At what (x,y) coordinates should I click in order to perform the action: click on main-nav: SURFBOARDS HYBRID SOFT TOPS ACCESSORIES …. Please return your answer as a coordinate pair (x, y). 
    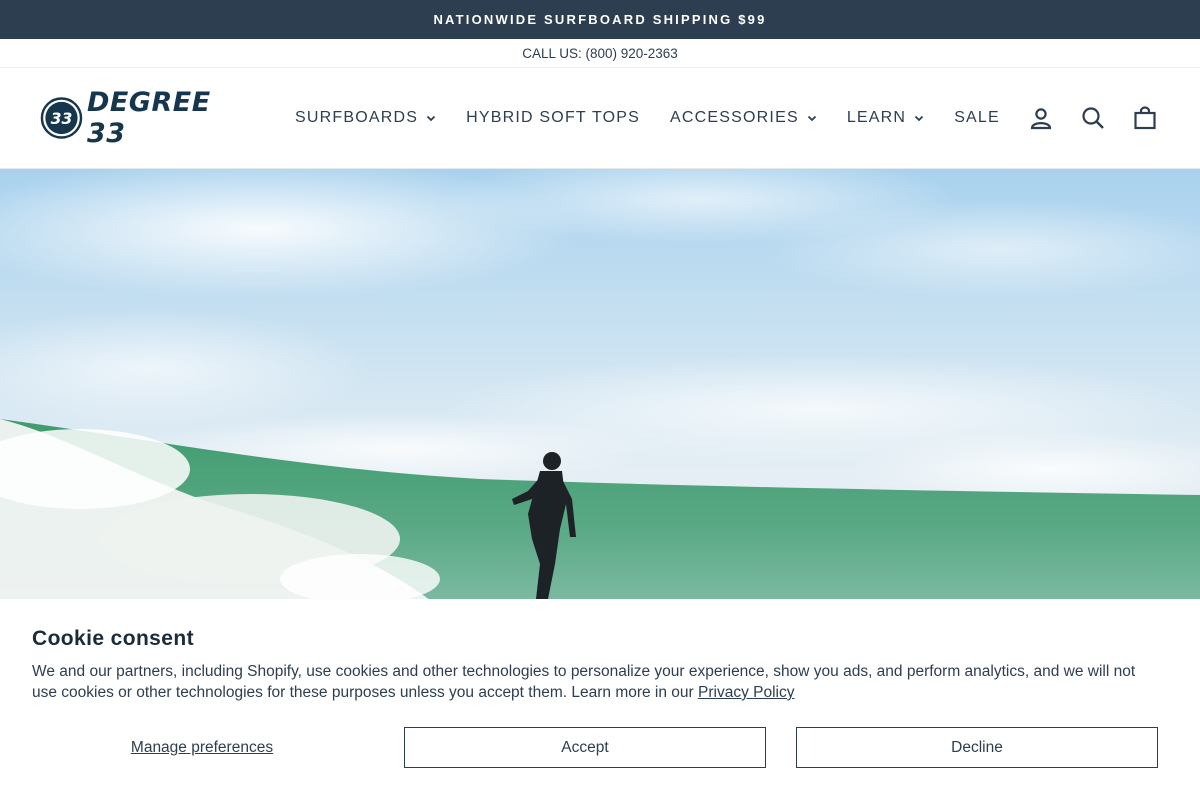
    Looking at the image, I should click on (647, 118).